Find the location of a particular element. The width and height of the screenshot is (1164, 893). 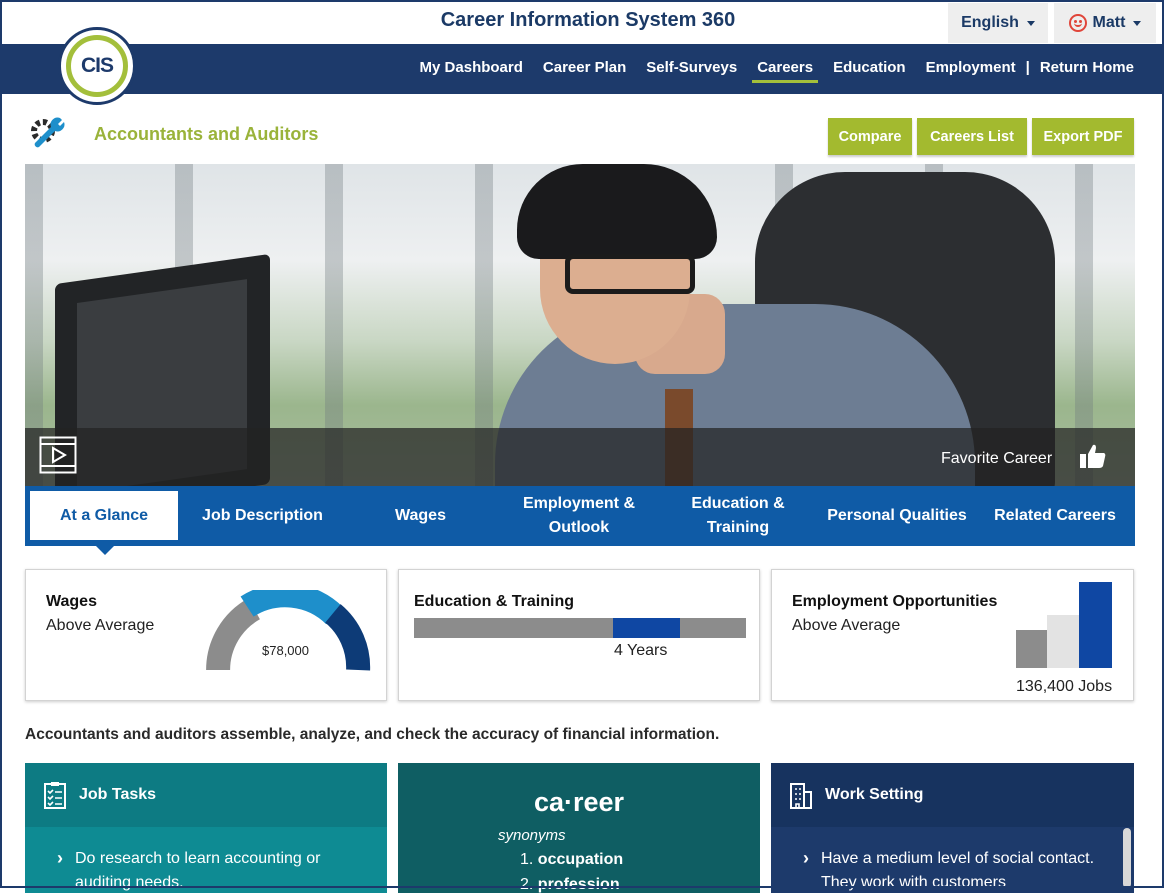

building-icon is located at coordinates (801, 796).